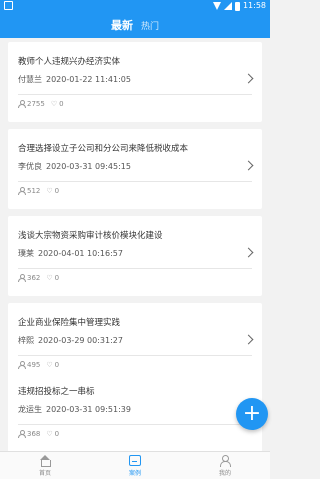  I want to click on nav-home: 首页, so click(45, 465).